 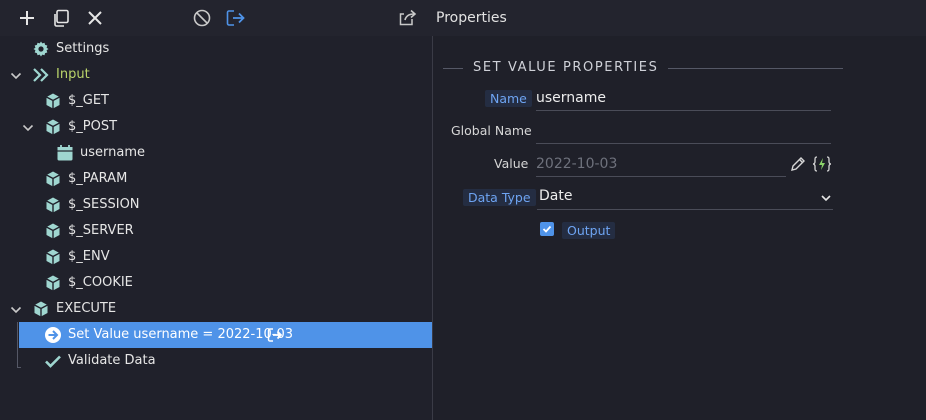 I want to click on toolbar: Properties, so click(x=463, y=18).